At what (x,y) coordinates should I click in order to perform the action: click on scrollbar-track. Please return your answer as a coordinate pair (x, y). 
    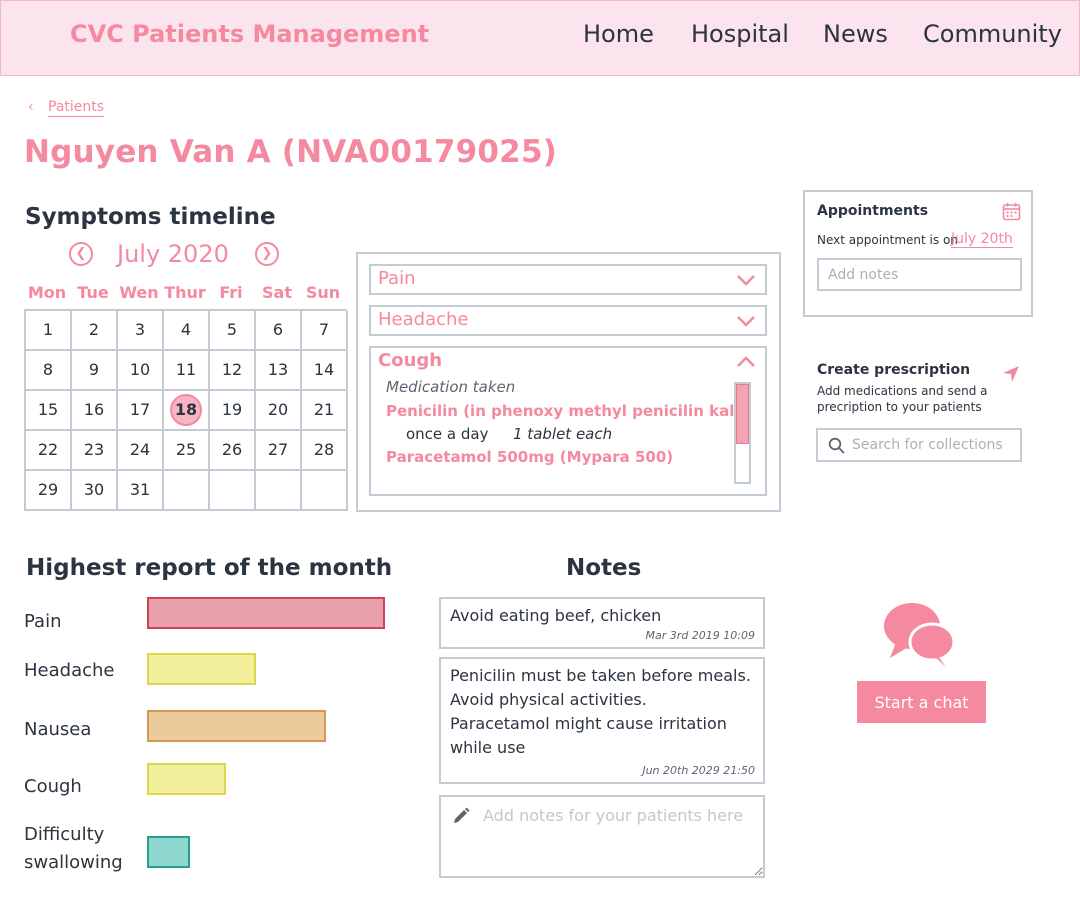
    Looking at the image, I should click on (742, 433).